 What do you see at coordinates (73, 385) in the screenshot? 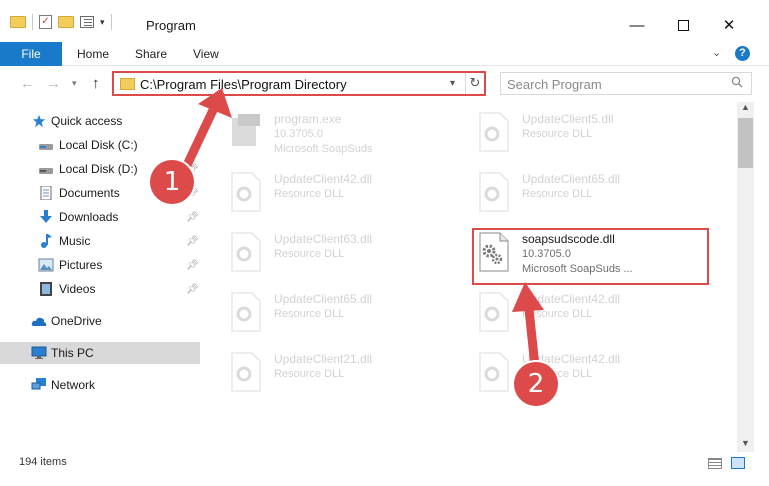
I see `sidebar-item-label: Network` at bounding box center [73, 385].